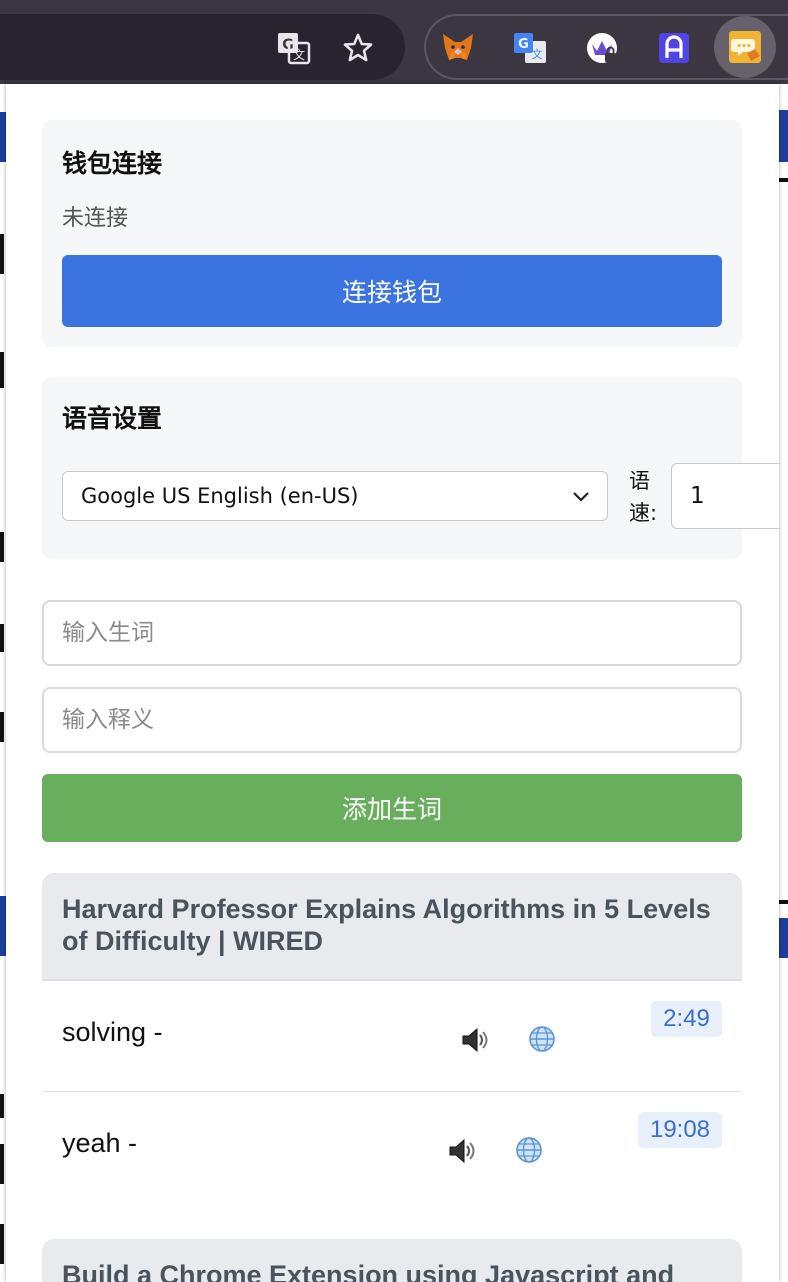 The width and height of the screenshot is (788, 1282). What do you see at coordinates (95, 218) in the screenshot?
I see `wallet-status: 未连接` at bounding box center [95, 218].